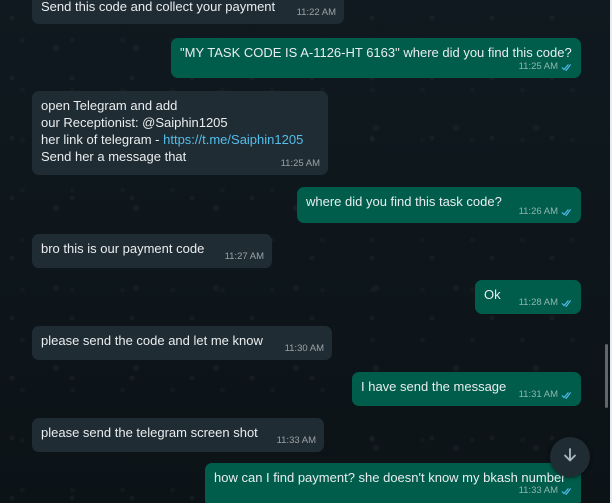 This screenshot has height=503, width=612. Describe the element at coordinates (538, 302) in the screenshot. I see `message-time: 11:28 AM` at that location.